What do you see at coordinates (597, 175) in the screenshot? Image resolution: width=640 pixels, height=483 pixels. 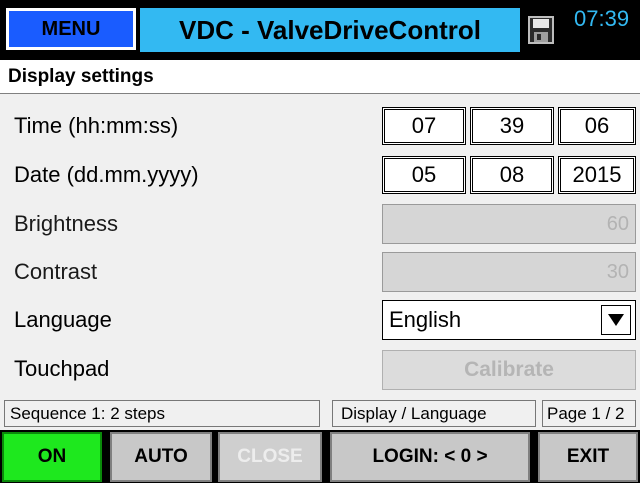 I see `date-year-field: 2015` at bounding box center [597, 175].